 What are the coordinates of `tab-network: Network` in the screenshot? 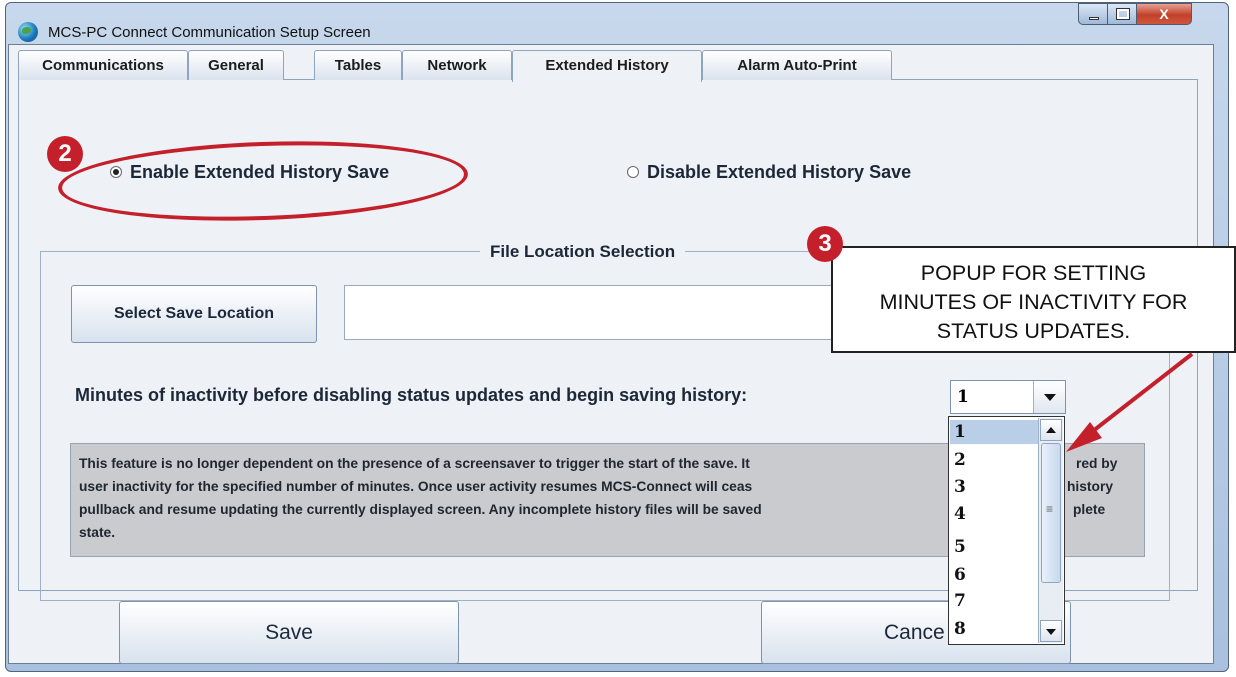 It's located at (457, 65).